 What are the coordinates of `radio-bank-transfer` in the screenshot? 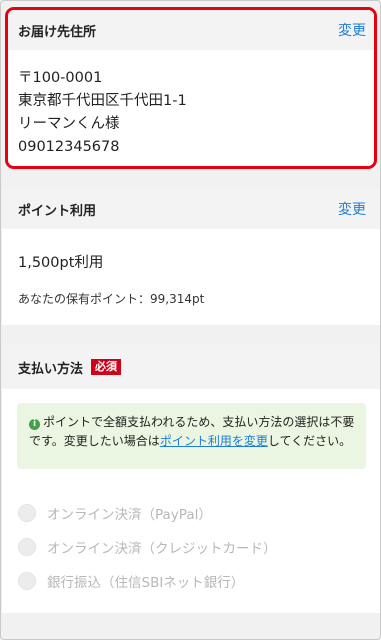 It's located at (27, 581).